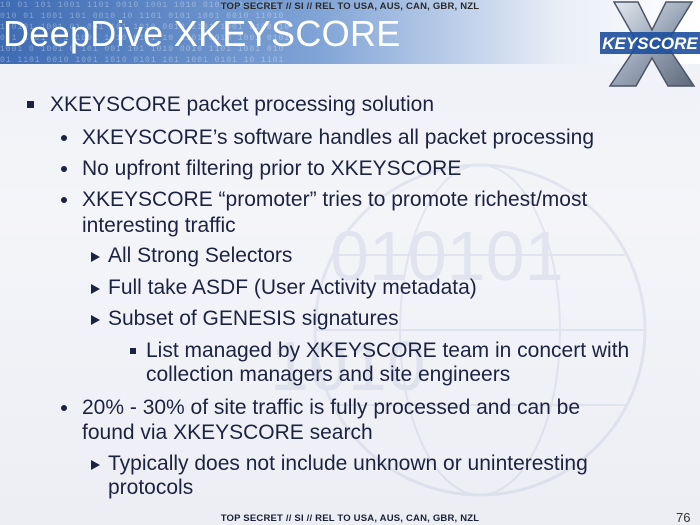 The width and height of the screenshot is (700, 525). I want to click on bullet-level2-continuation: found via XKEYSCORE search, so click(227, 432).